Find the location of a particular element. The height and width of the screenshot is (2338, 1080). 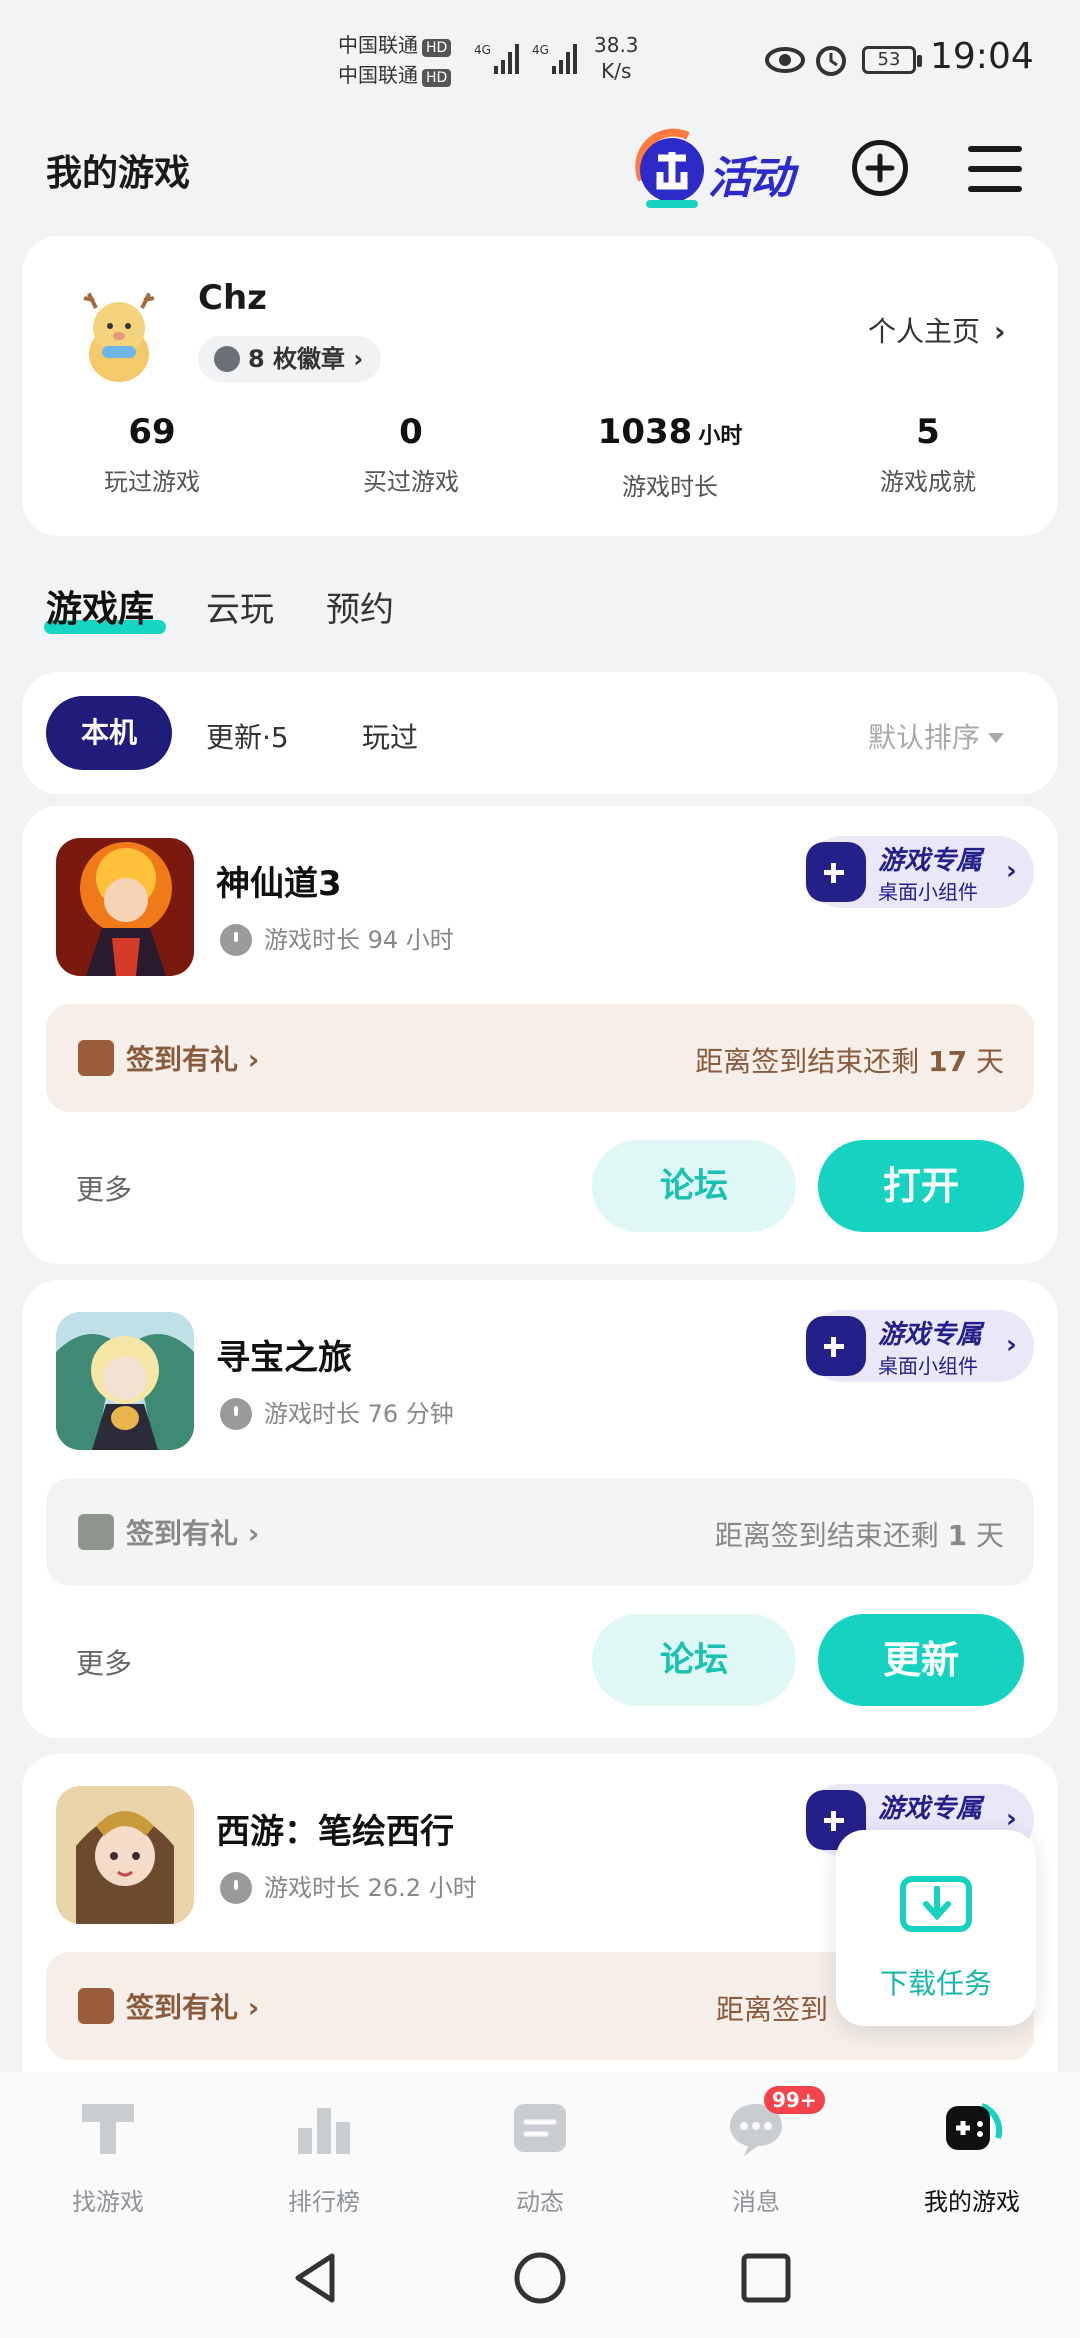

game-name: 西游：笔绘西行 is located at coordinates (335, 1828).